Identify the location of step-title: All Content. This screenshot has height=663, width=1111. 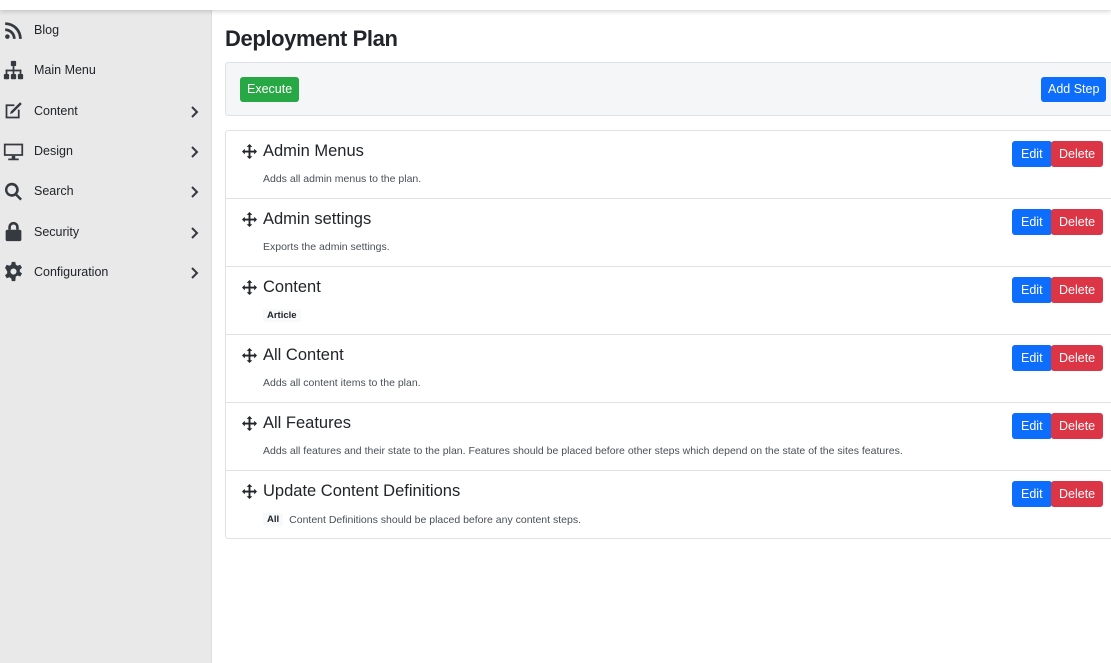
(303, 355).